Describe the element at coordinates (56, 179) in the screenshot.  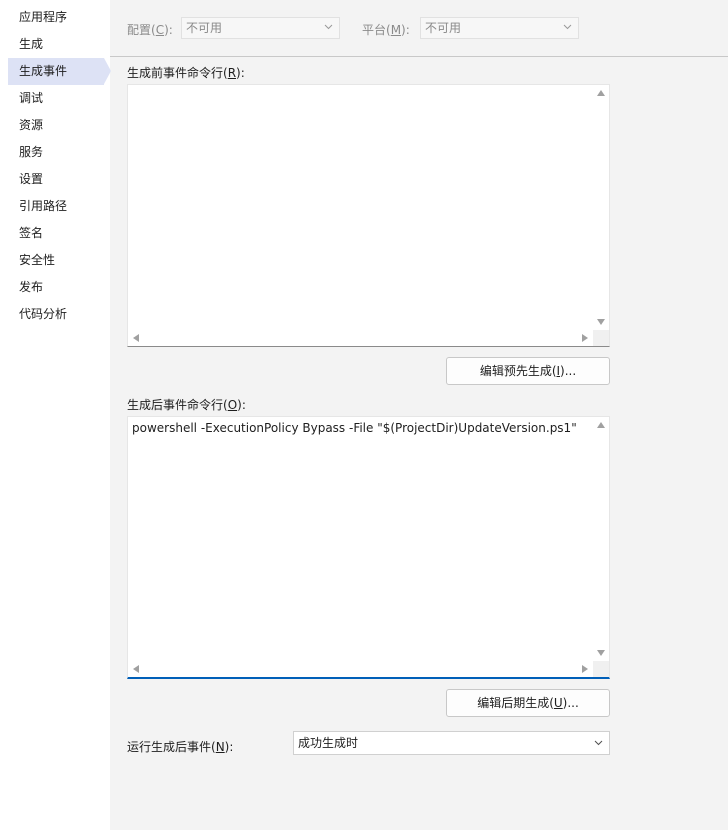
I see `sidebar-item-settings: 设置` at that location.